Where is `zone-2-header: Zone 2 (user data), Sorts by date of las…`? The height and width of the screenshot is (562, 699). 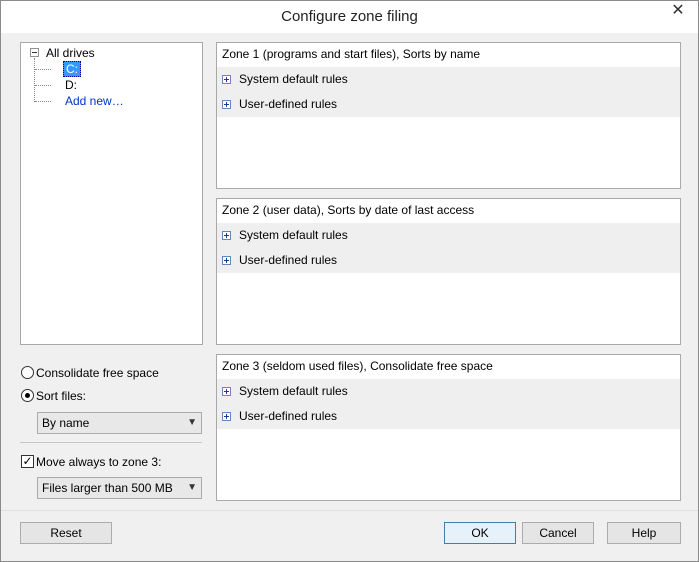 zone-2-header: Zone 2 (user data), Sorts by date of las… is located at coordinates (348, 210).